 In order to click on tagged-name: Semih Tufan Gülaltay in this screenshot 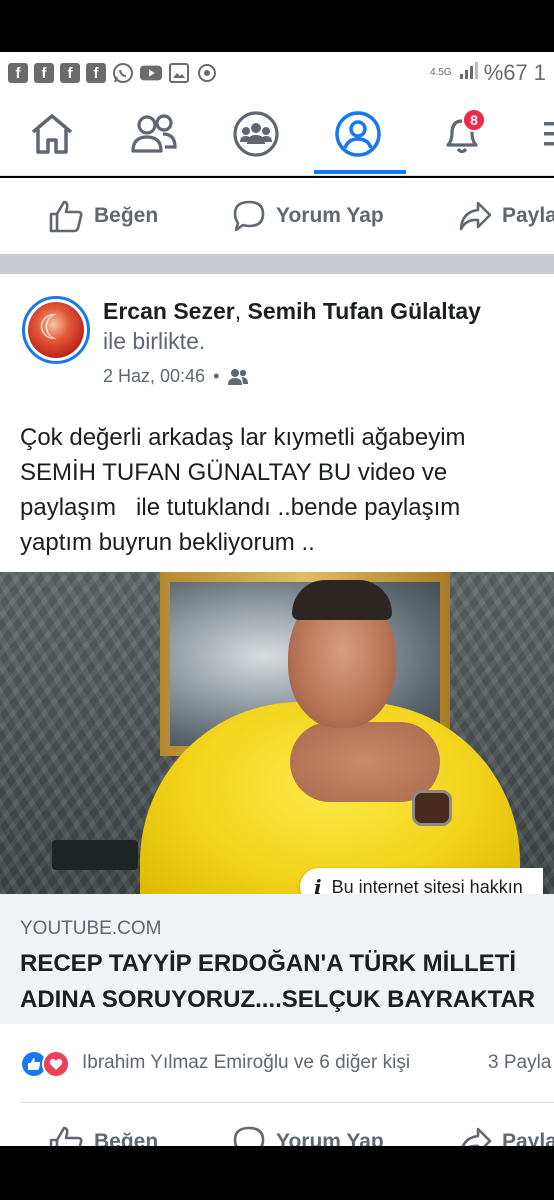, I will do `click(363, 311)`.